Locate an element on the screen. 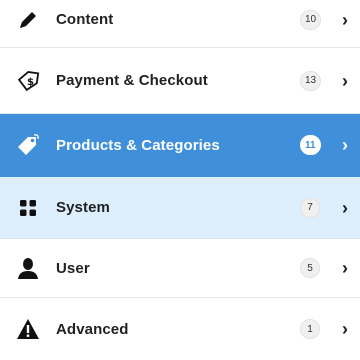 The image size is (360, 360). menu-item-label: System is located at coordinates (83, 207).